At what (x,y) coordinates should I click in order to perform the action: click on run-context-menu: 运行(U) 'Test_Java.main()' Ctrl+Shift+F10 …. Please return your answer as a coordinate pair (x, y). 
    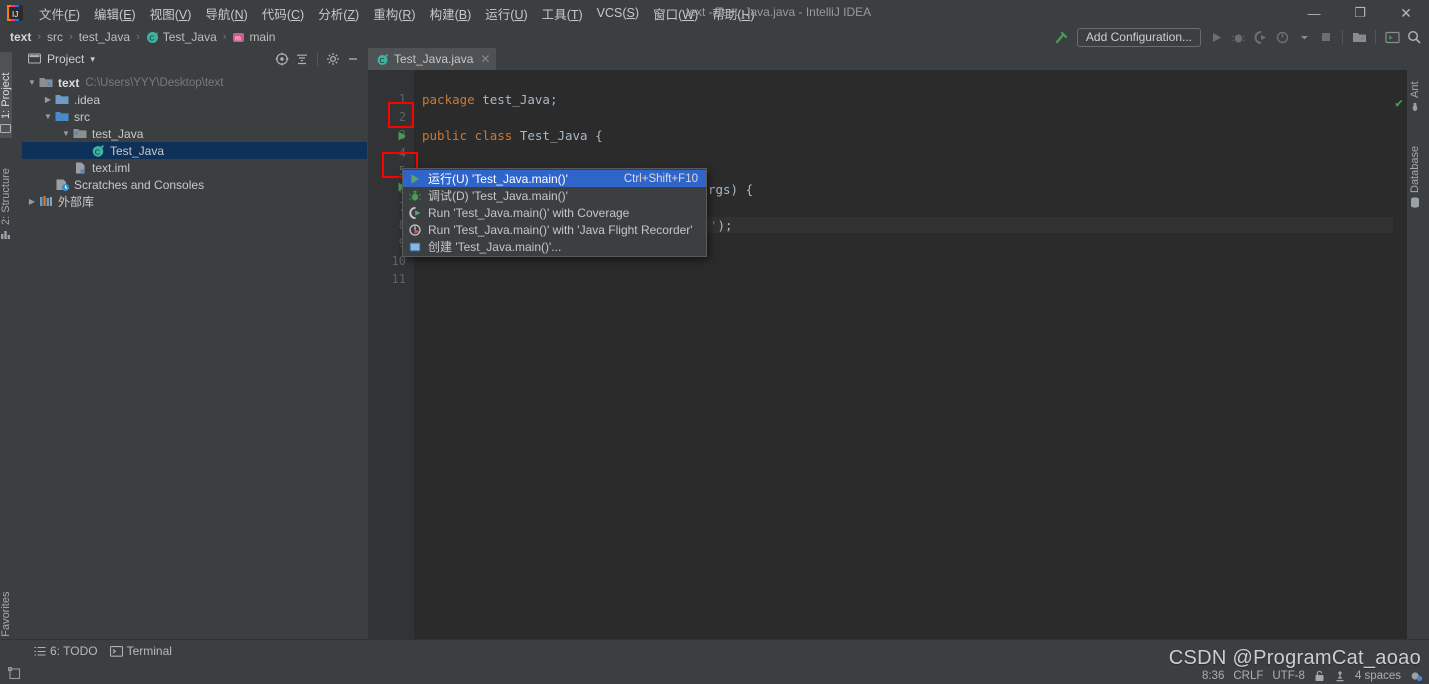
    Looking at the image, I should click on (554, 212).